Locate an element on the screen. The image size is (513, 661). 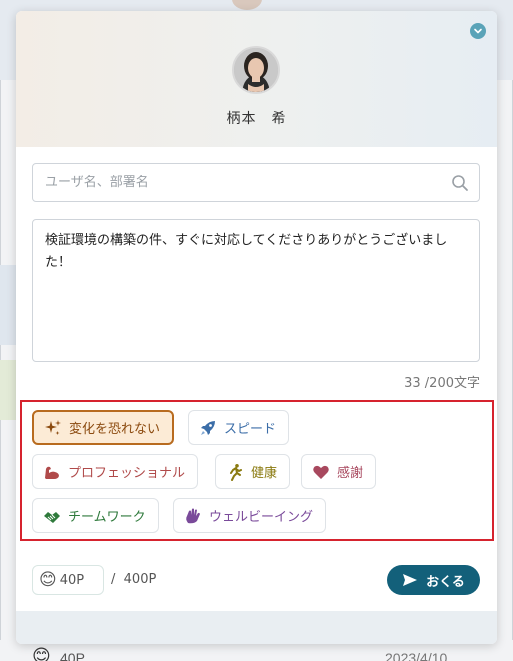
points-selector: 😊 40P is located at coordinates (68, 580).